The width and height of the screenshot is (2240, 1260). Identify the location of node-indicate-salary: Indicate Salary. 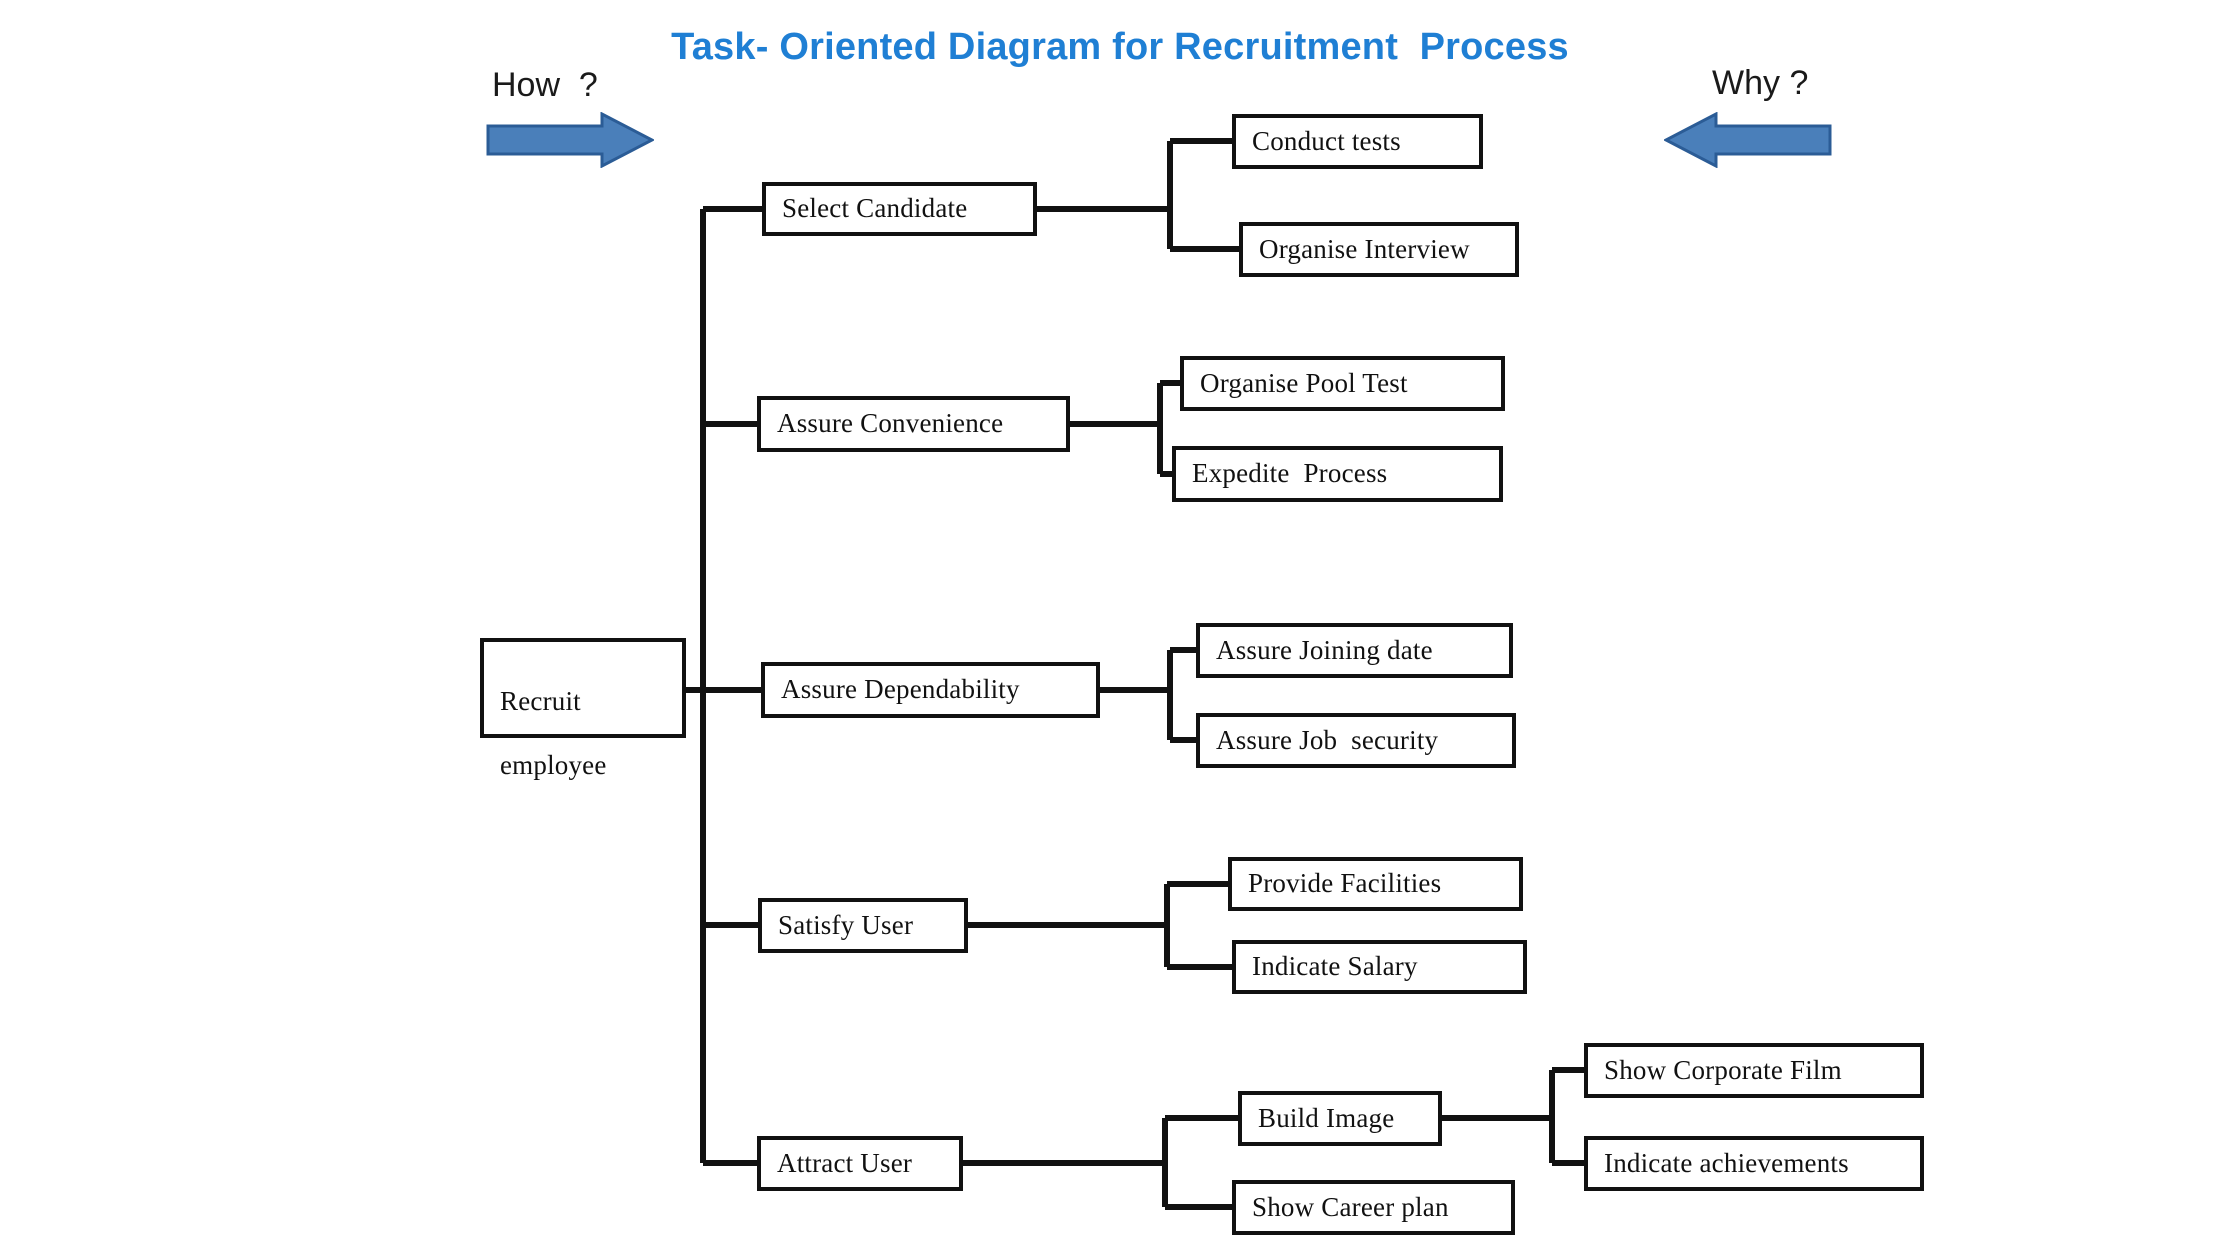
(1379, 967).